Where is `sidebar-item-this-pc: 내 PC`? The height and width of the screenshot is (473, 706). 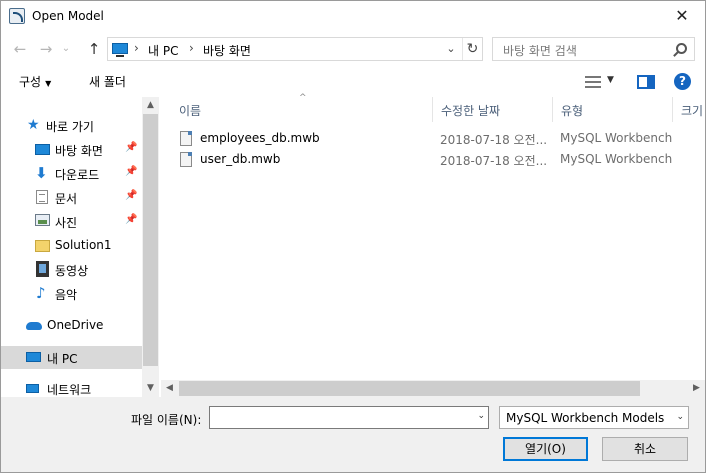 sidebar-item-this-pc: 내 PC is located at coordinates (71, 357).